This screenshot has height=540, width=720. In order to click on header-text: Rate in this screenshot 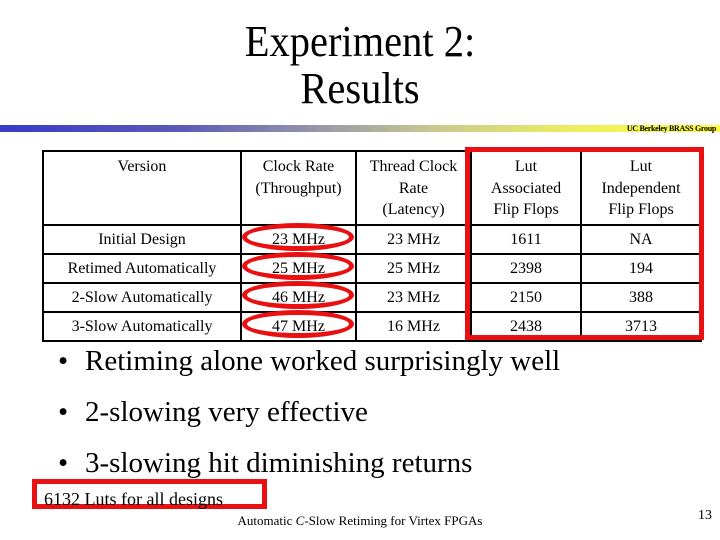, I will do `click(413, 188)`.